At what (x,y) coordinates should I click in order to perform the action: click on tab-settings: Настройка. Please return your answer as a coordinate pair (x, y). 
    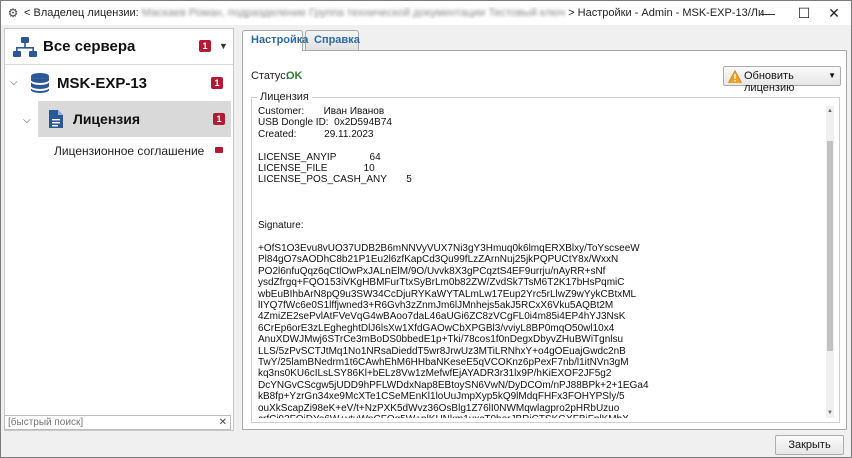
    Looking at the image, I should click on (275, 40).